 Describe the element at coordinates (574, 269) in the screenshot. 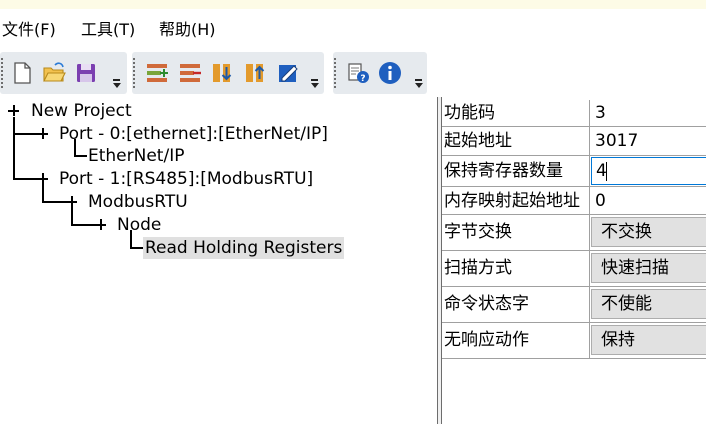

I see `prop-row: 扫描方式 快速扫描` at that location.